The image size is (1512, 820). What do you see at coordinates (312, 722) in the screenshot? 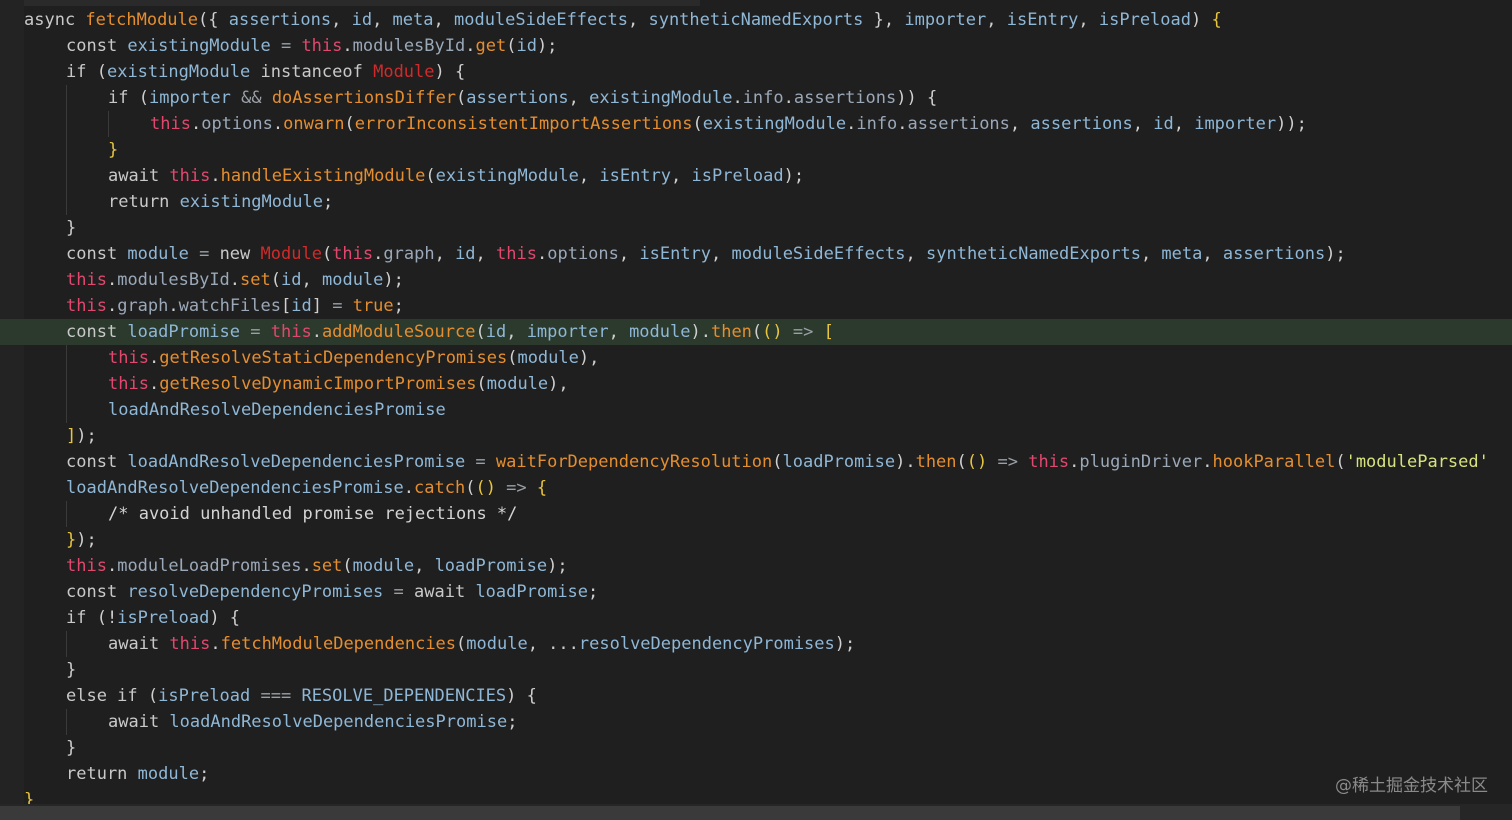
I see `code-text: await loadAndResolveDependenciesPromise;` at bounding box center [312, 722].